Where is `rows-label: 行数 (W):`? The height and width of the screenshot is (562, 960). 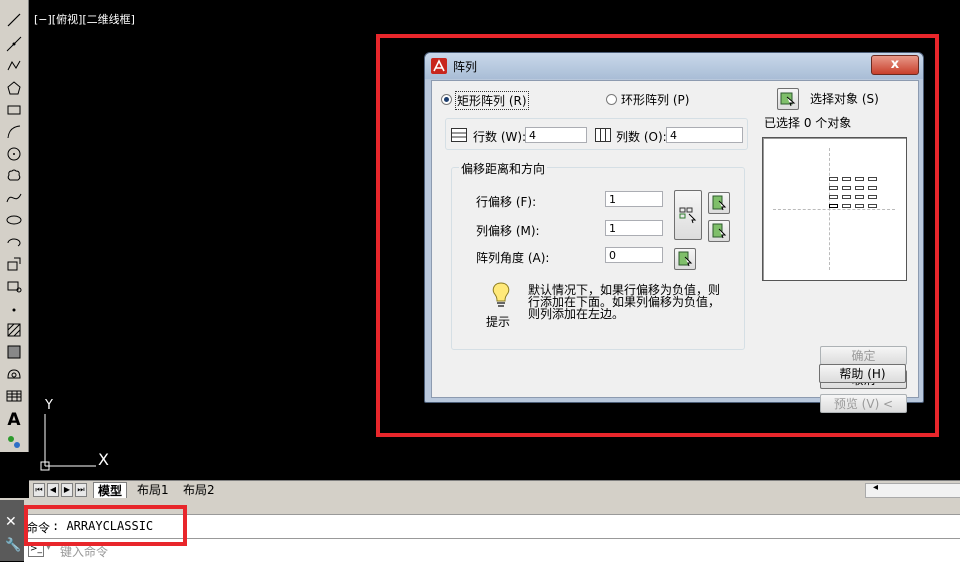
rows-label: 行数 (W): is located at coordinates (500, 137).